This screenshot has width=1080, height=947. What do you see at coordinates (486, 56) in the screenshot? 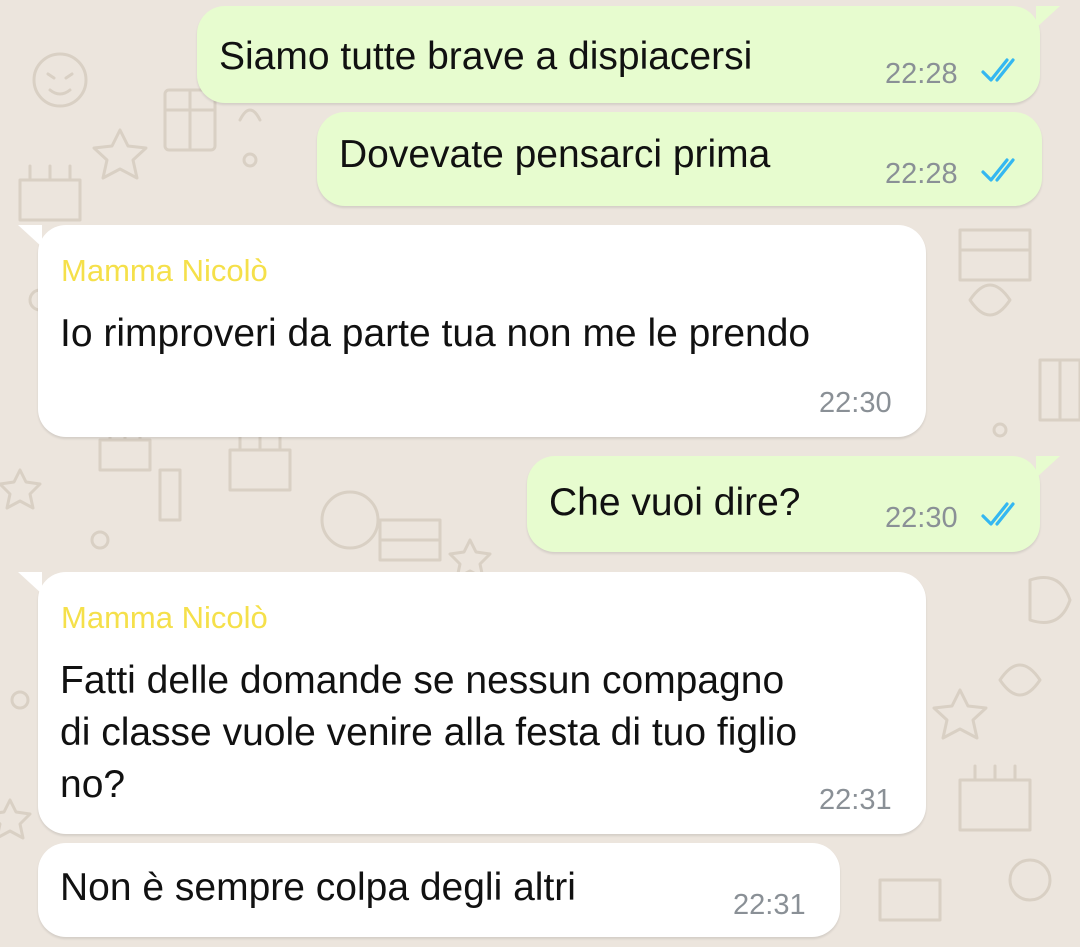
I see `message-text: Siamo tutte brave a dispiacersi` at bounding box center [486, 56].